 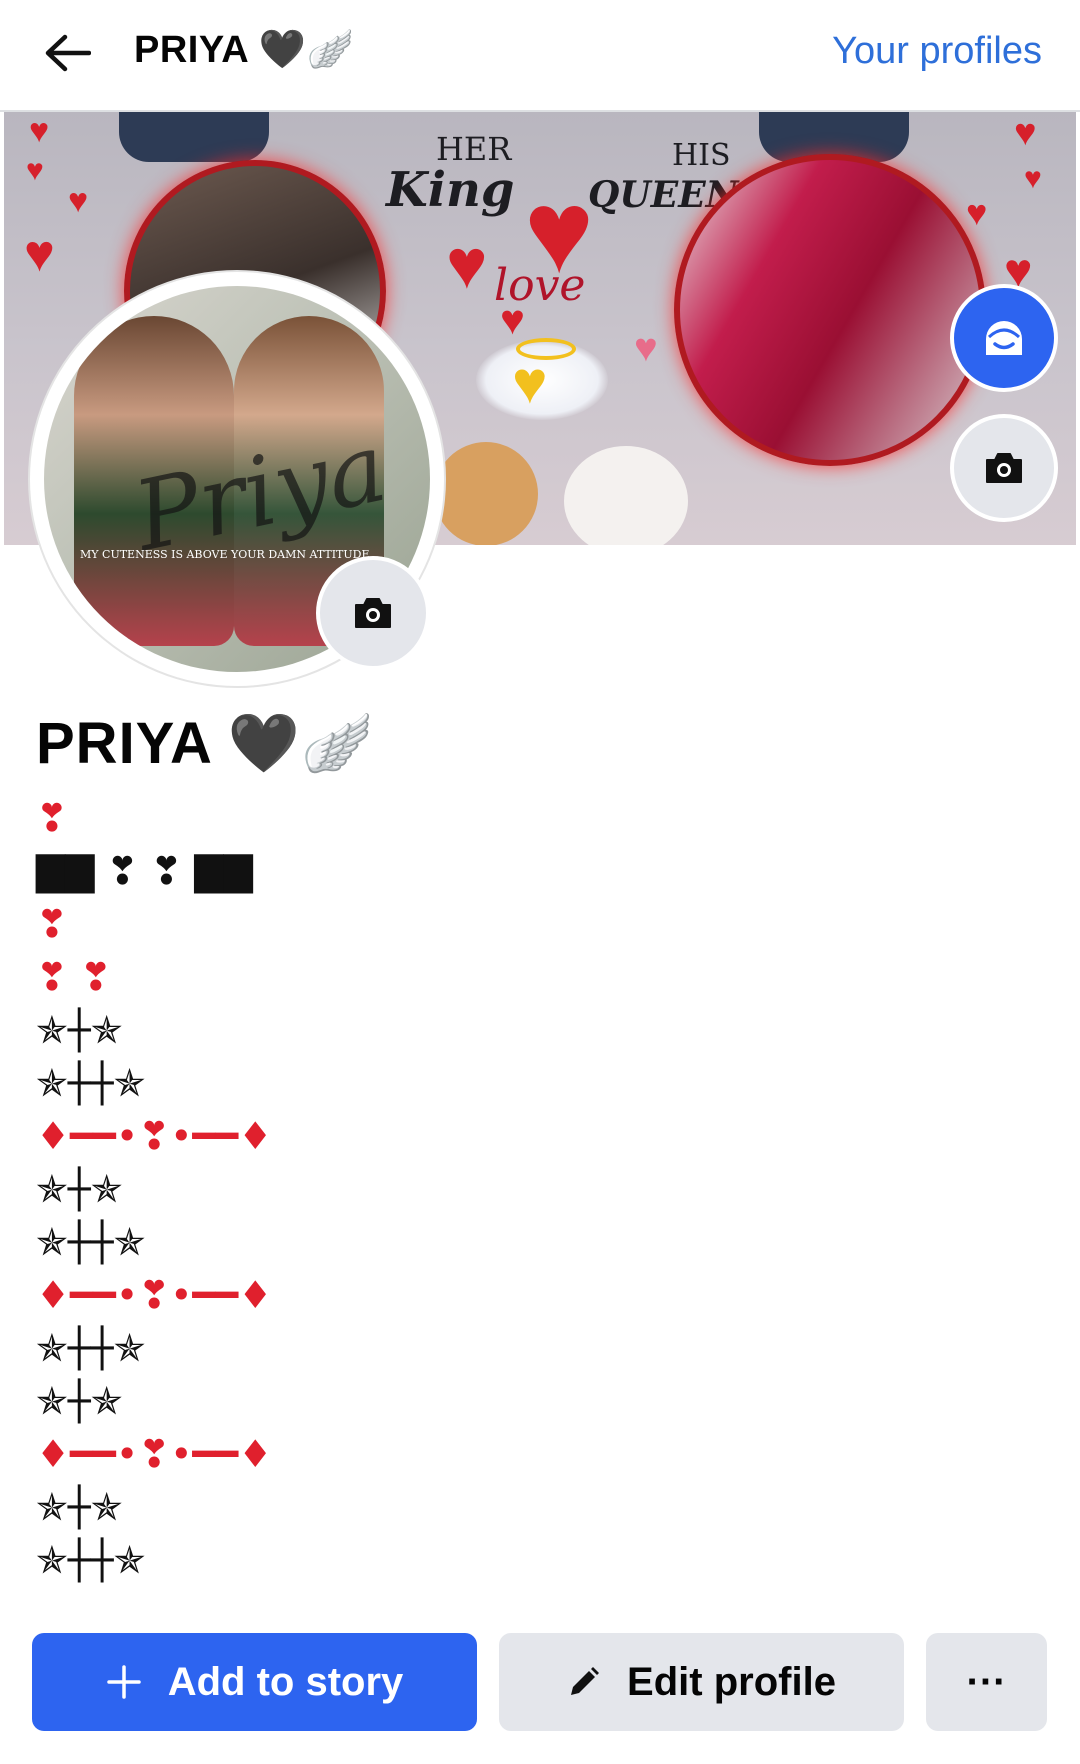 I want to click on more-options-label: ···, so click(x=986, y=1681).